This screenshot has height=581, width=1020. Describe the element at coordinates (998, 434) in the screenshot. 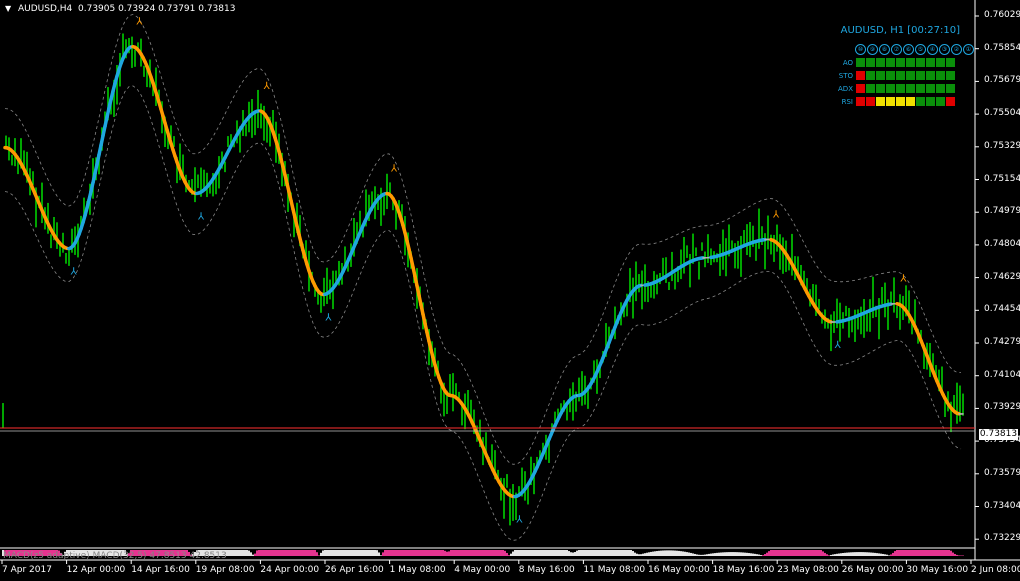

I see `current-price-label: 0.73813` at that location.